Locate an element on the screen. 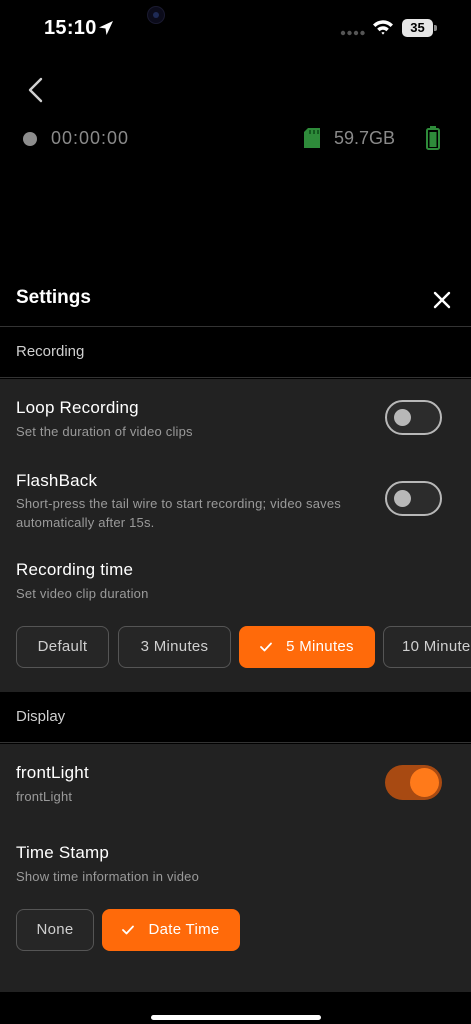 The height and width of the screenshot is (1024, 471). section-recording: Recording is located at coordinates (235, 353).